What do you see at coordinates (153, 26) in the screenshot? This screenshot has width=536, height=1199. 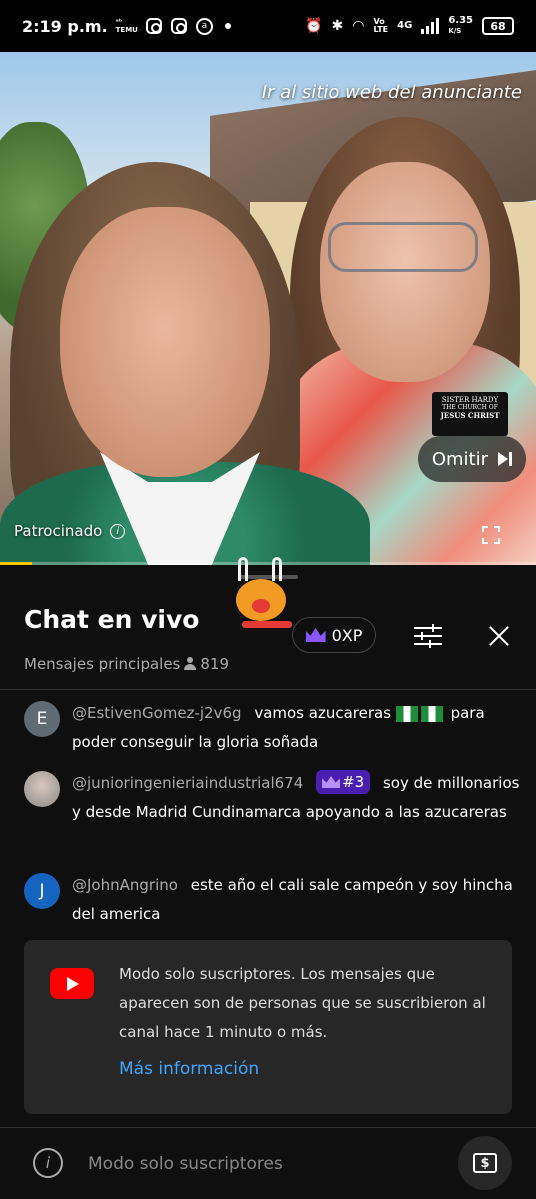 I see `instagram-notification-icon` at bounding box center [153, 26].